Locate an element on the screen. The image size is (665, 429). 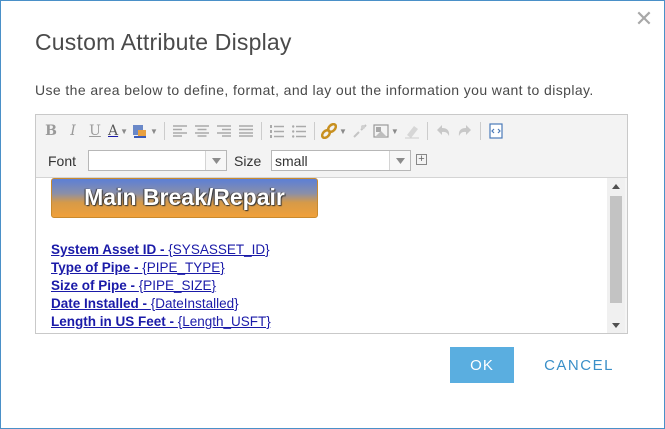
insert-link-button: ▼ is located at coordinates (333, 131).